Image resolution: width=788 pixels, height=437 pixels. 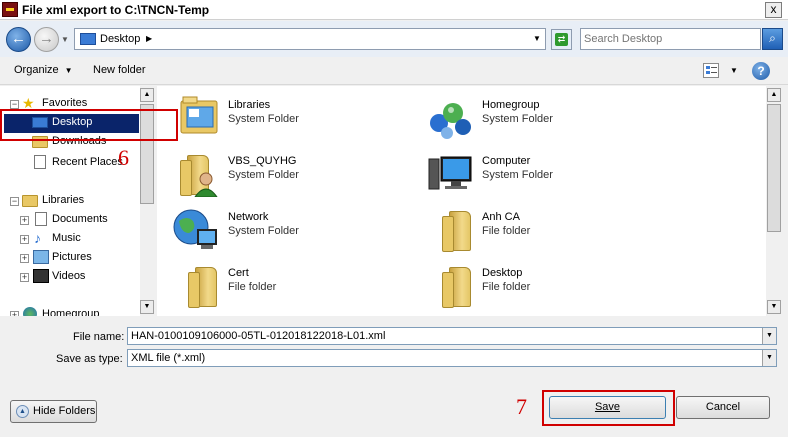 I want to click on window-title: File xml export to C:\TNCN-Temp, so click(x=116, y=10).